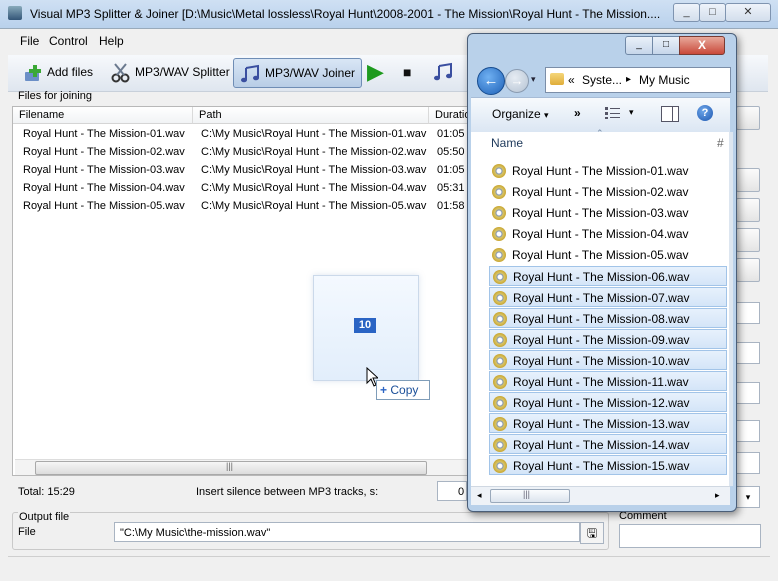  What do you see at coordinates (608, 402) in the screenshot?
I see `explorer-file-item: Royal Hunt - The Mission-12.wav` at bounding box center [608, 402].